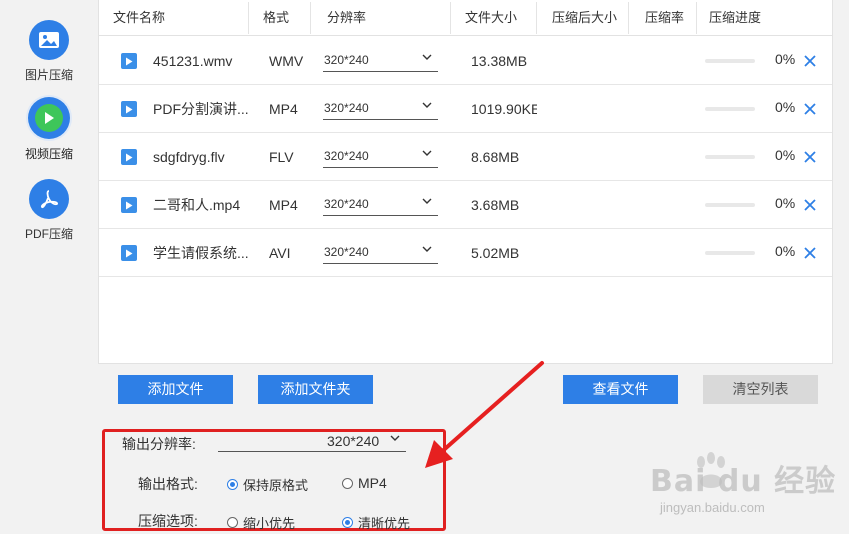  Describe the element at coordinates (49, 199) in the screenshot. I see `pdf-icon` at that location.